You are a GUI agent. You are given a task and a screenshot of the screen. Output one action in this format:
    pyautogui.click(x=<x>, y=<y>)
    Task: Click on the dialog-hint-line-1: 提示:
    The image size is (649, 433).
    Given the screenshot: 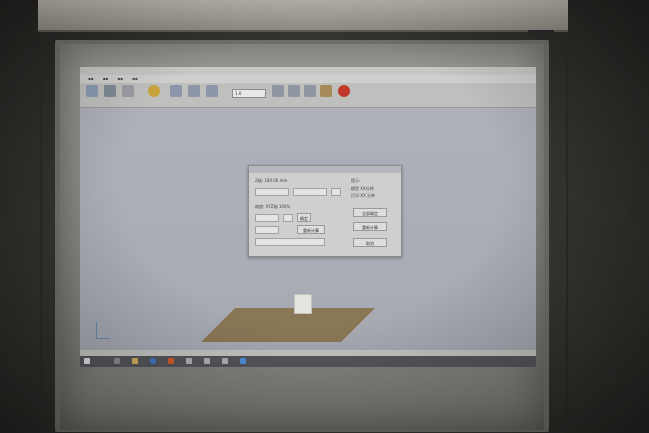 What is the action you would take?
    pyautogui.click(x=356, y=180)
    